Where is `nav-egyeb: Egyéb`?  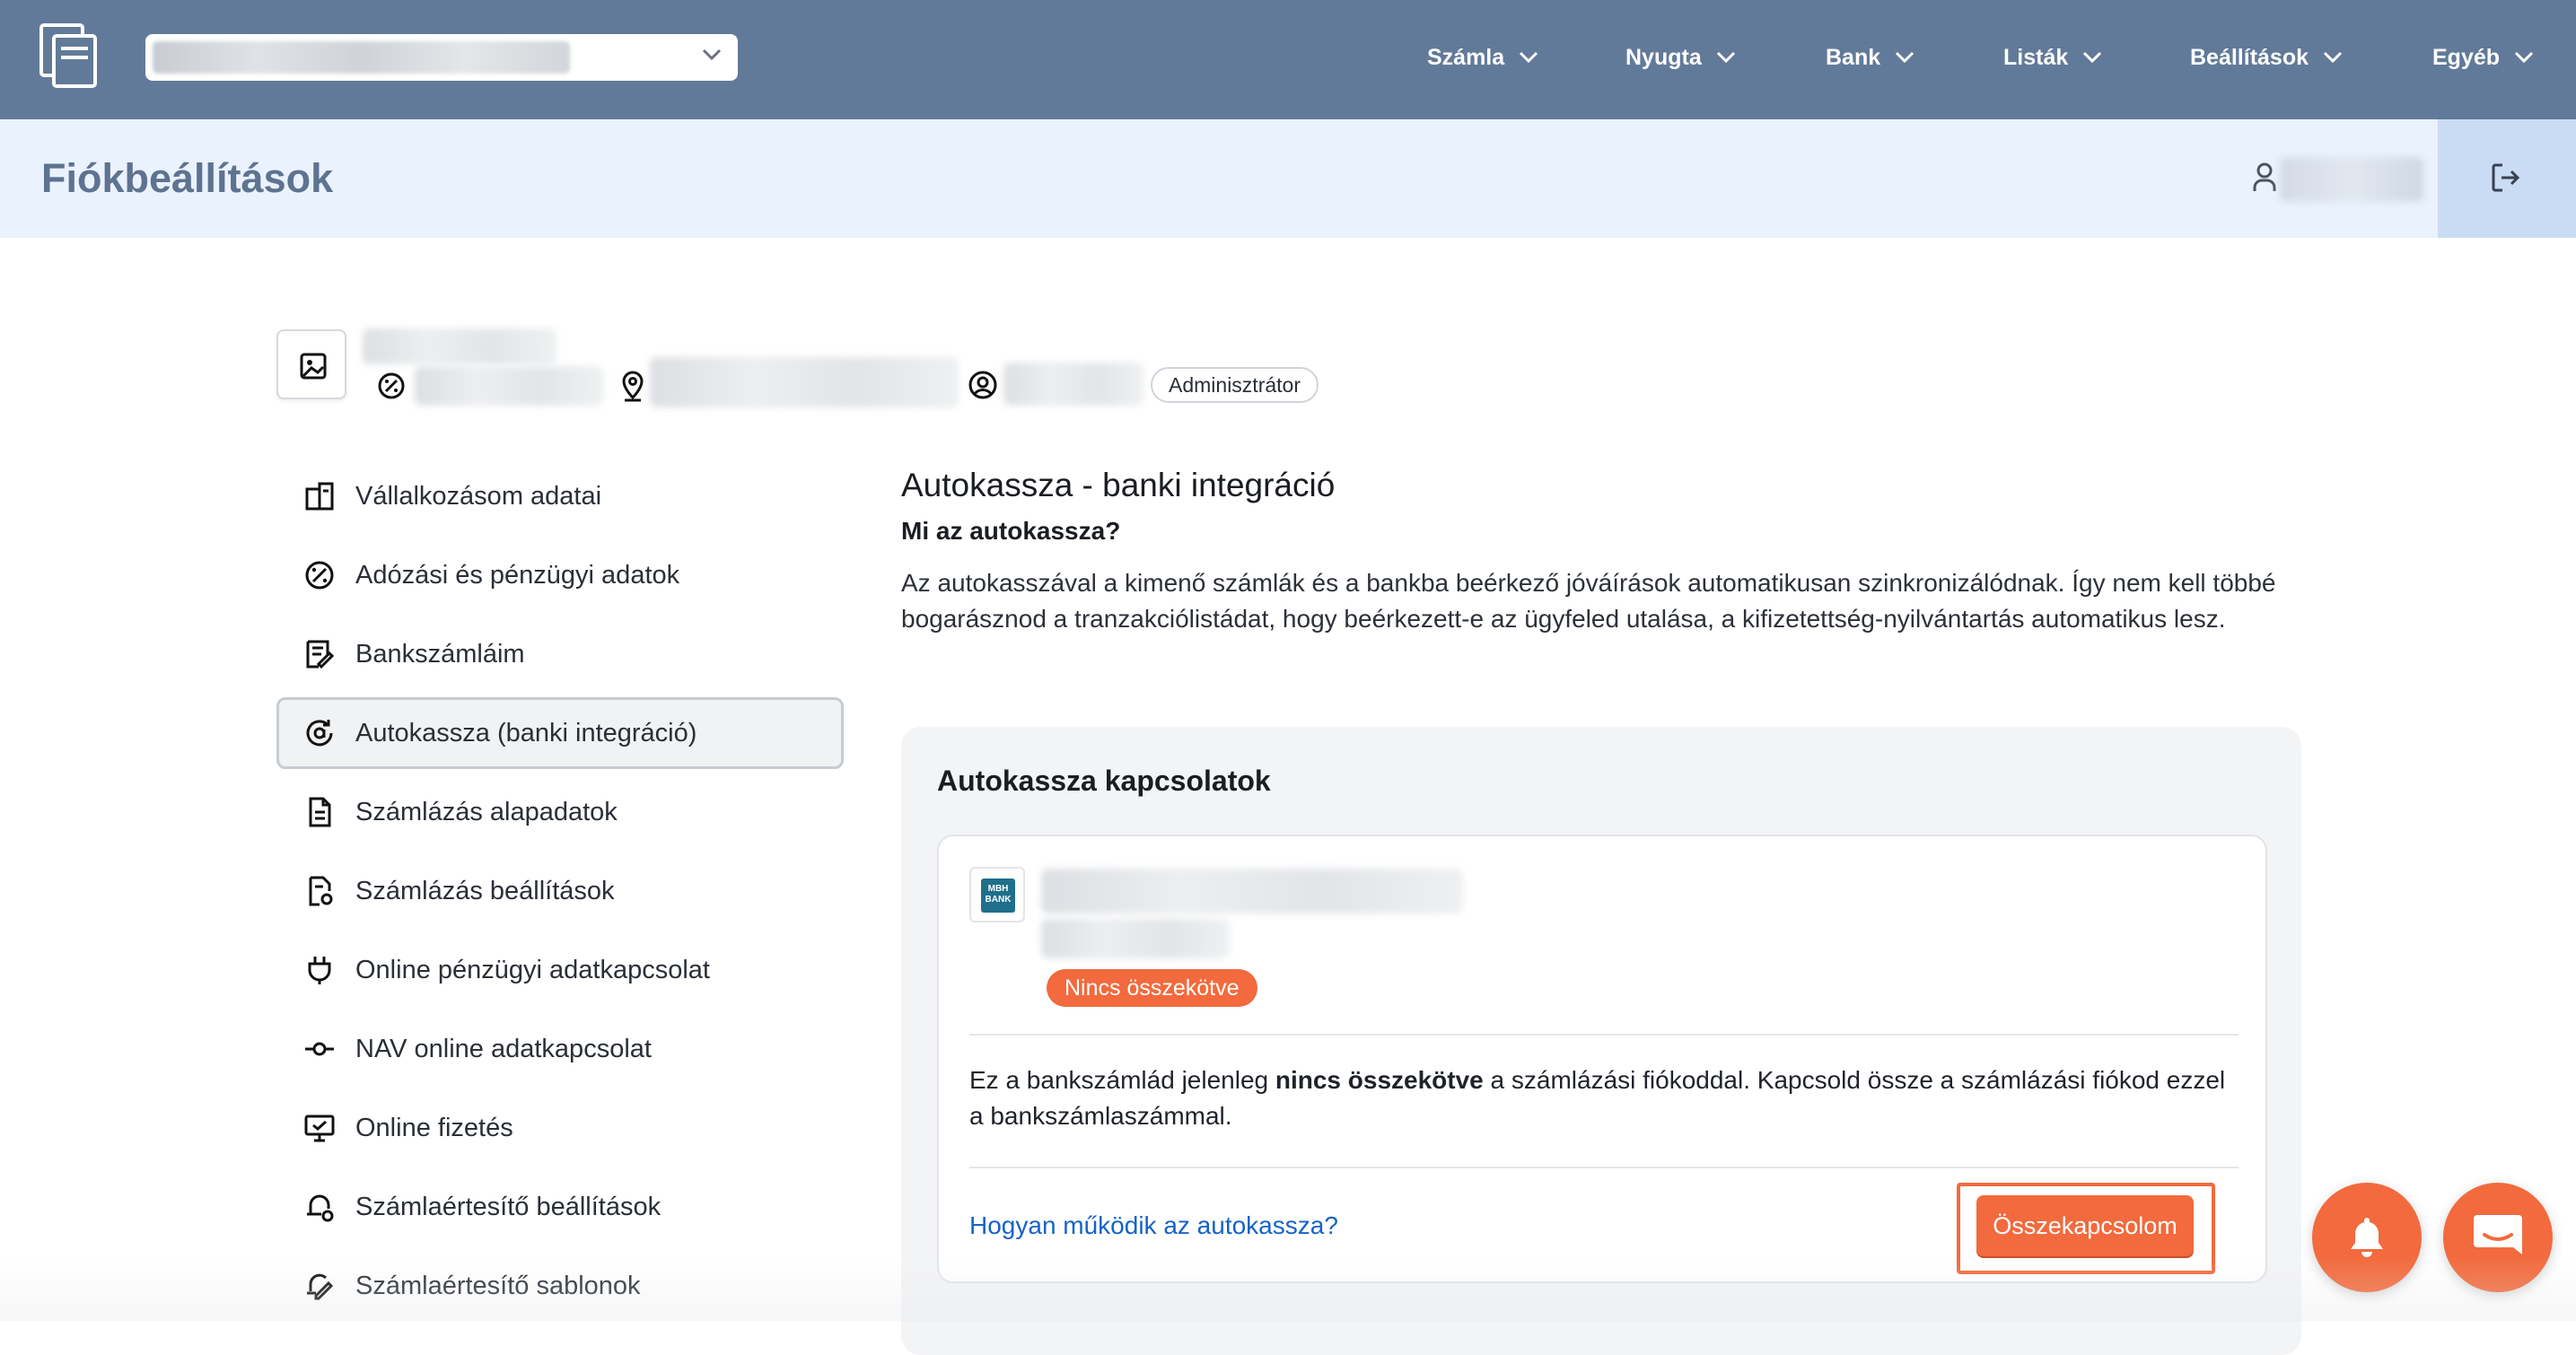
nav-egyeb: Egyéb is located at coordinates (2483, 57).